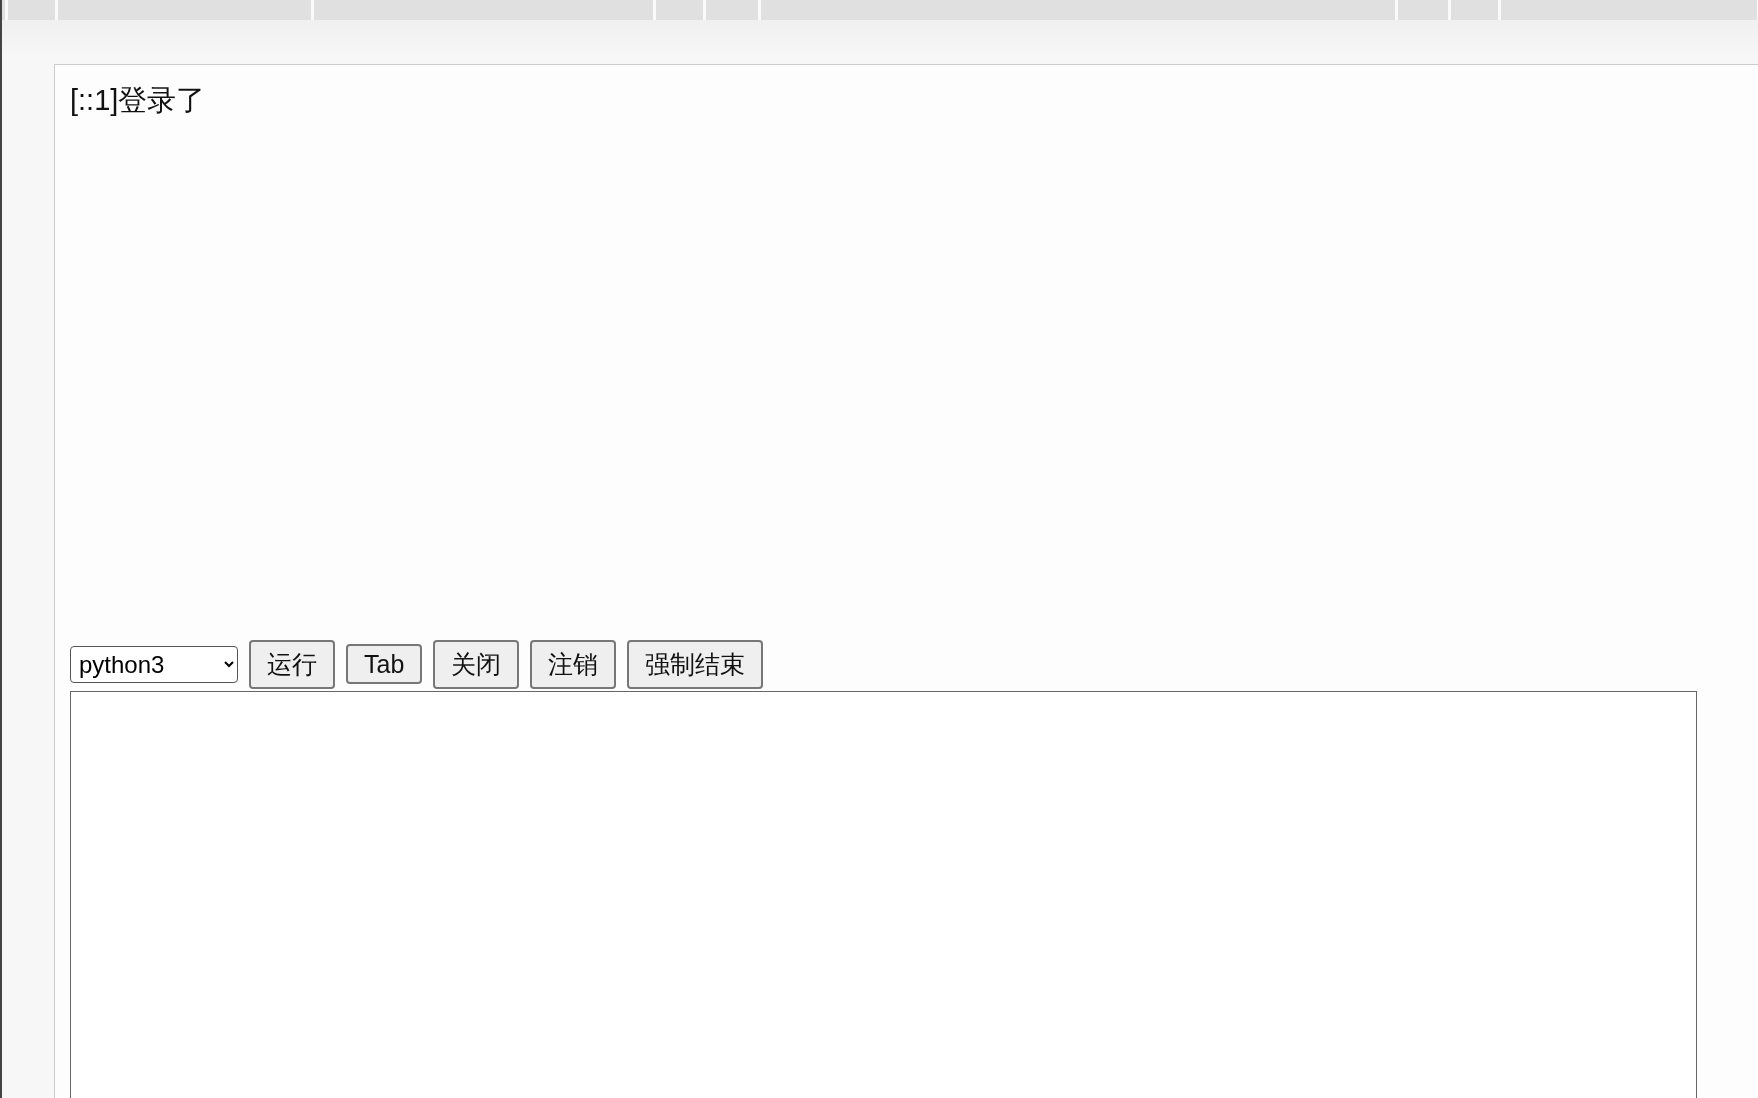  Describe the element at coordinates (138, 100) in the screenshot. I see `login-message: [::1]登录了` at that location.